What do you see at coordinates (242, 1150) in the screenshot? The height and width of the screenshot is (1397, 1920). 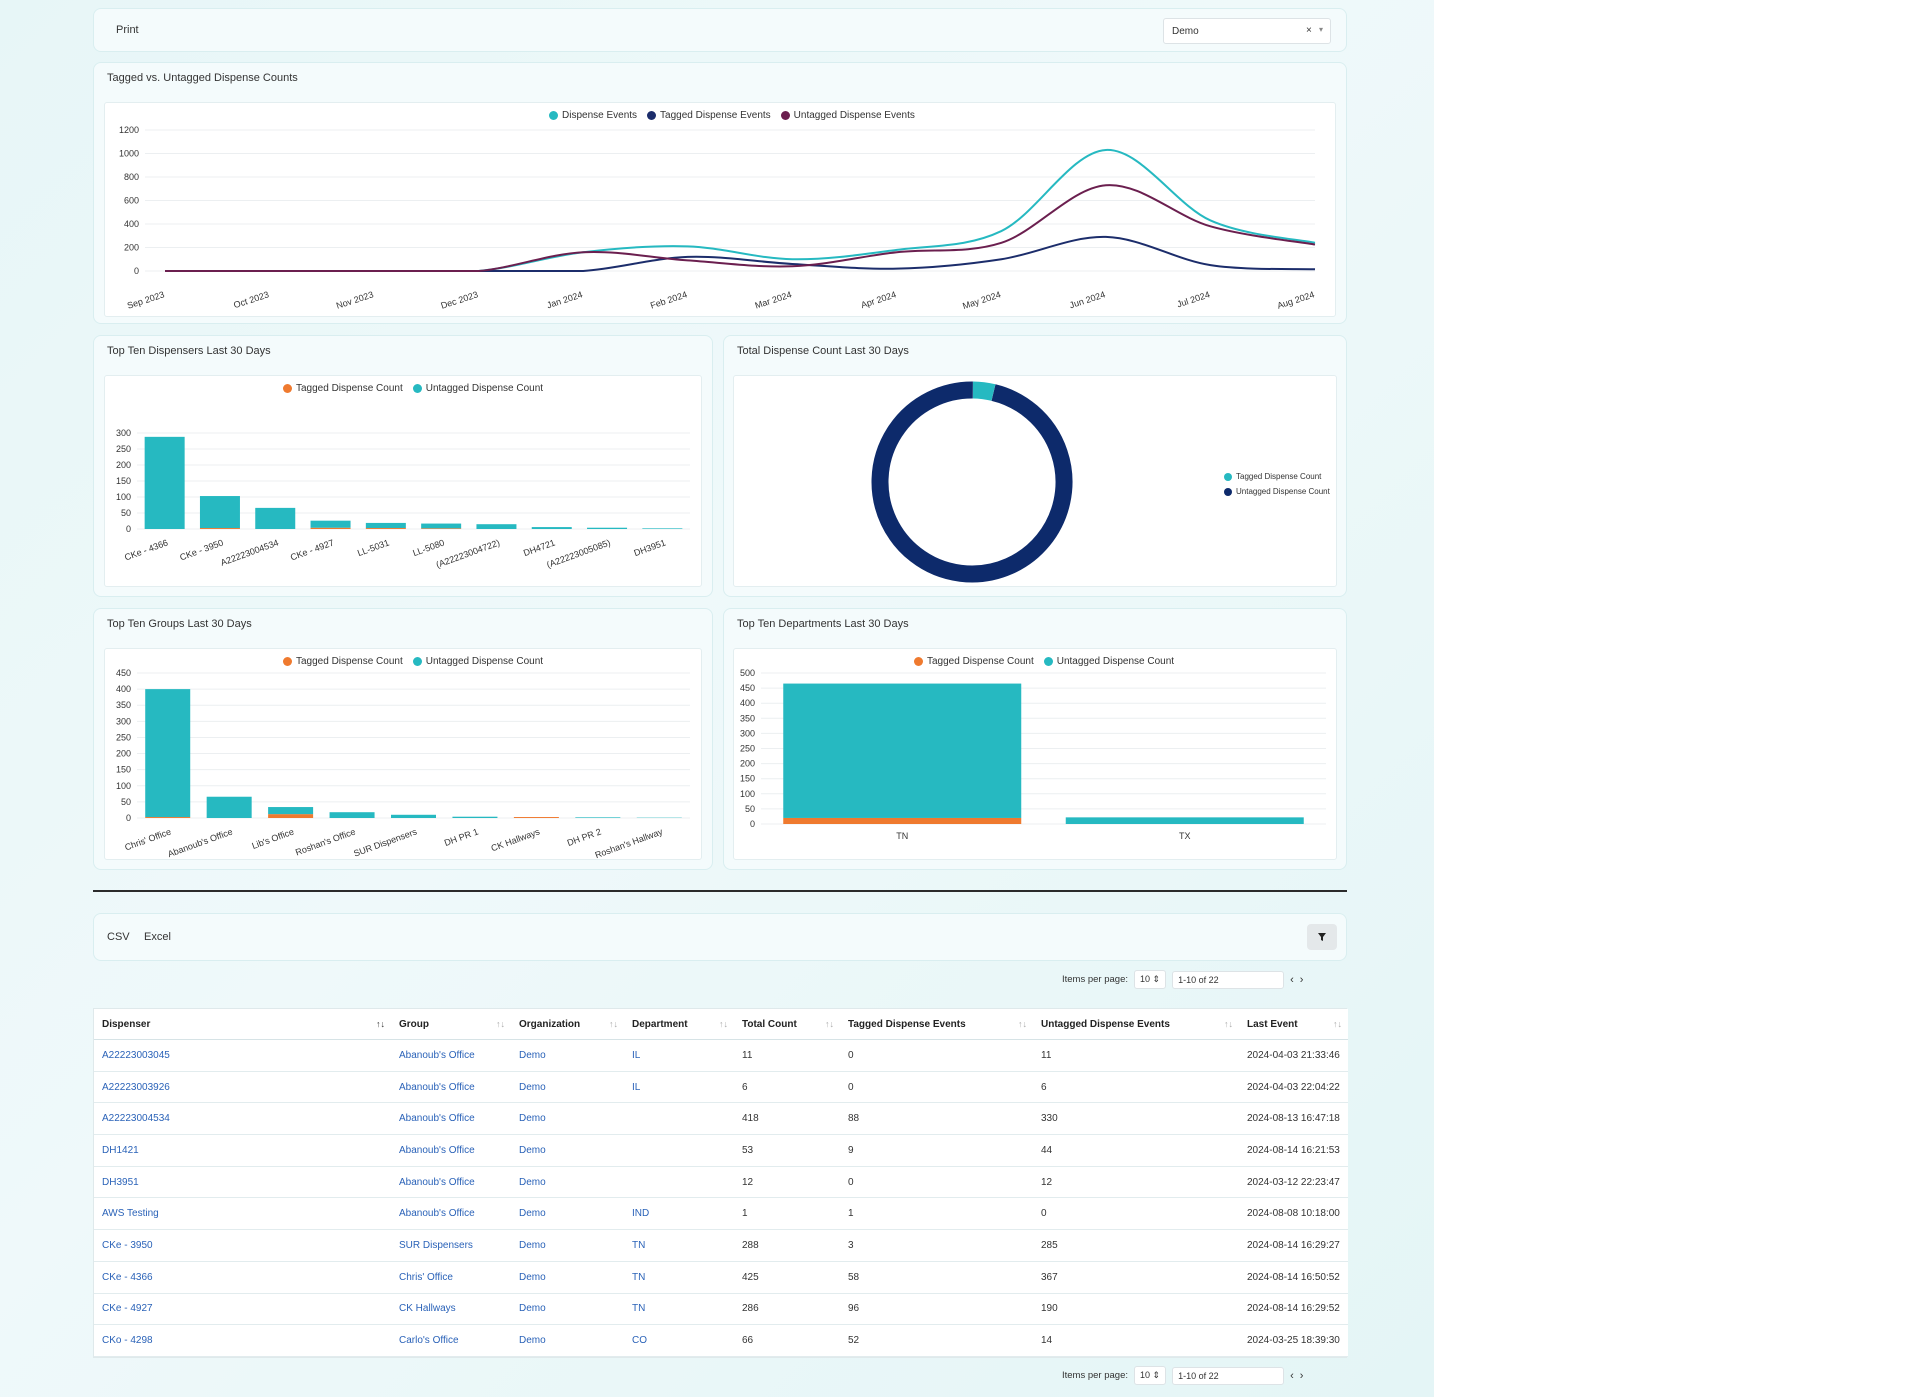 I see `table-cell: DH1421` at bounding box center [242, 1150].